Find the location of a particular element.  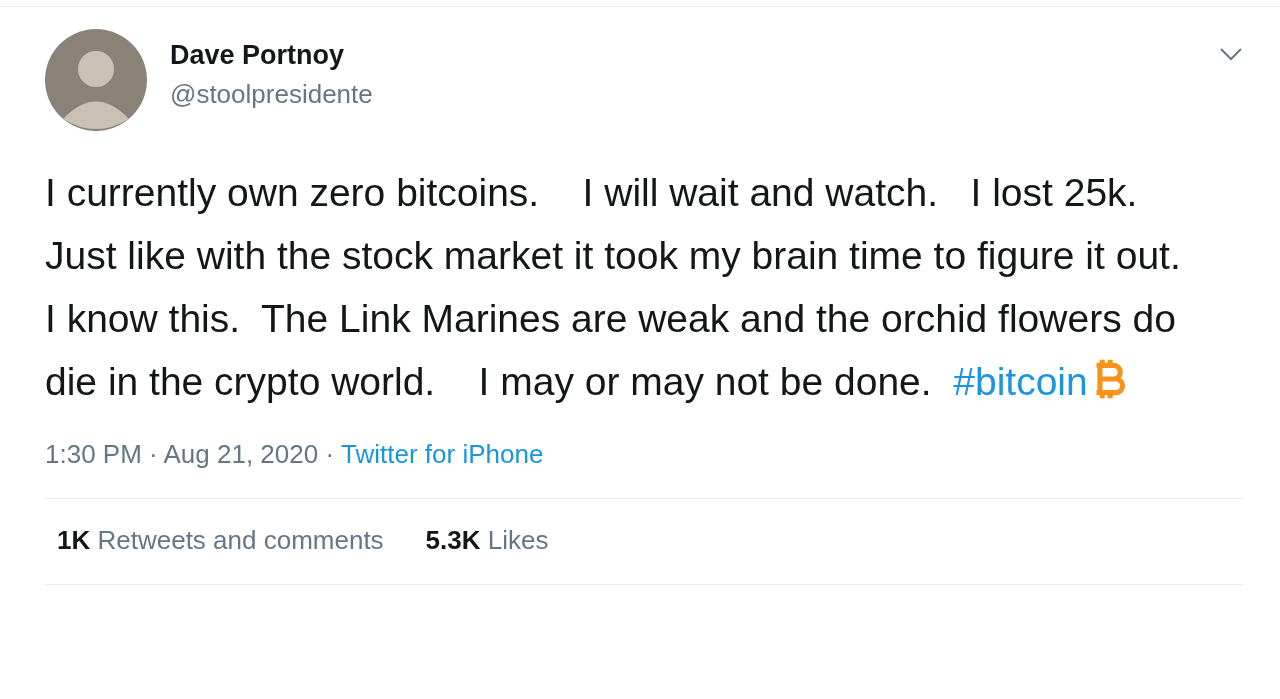

chevron-down-icon is located at coordinates (1231, 54).